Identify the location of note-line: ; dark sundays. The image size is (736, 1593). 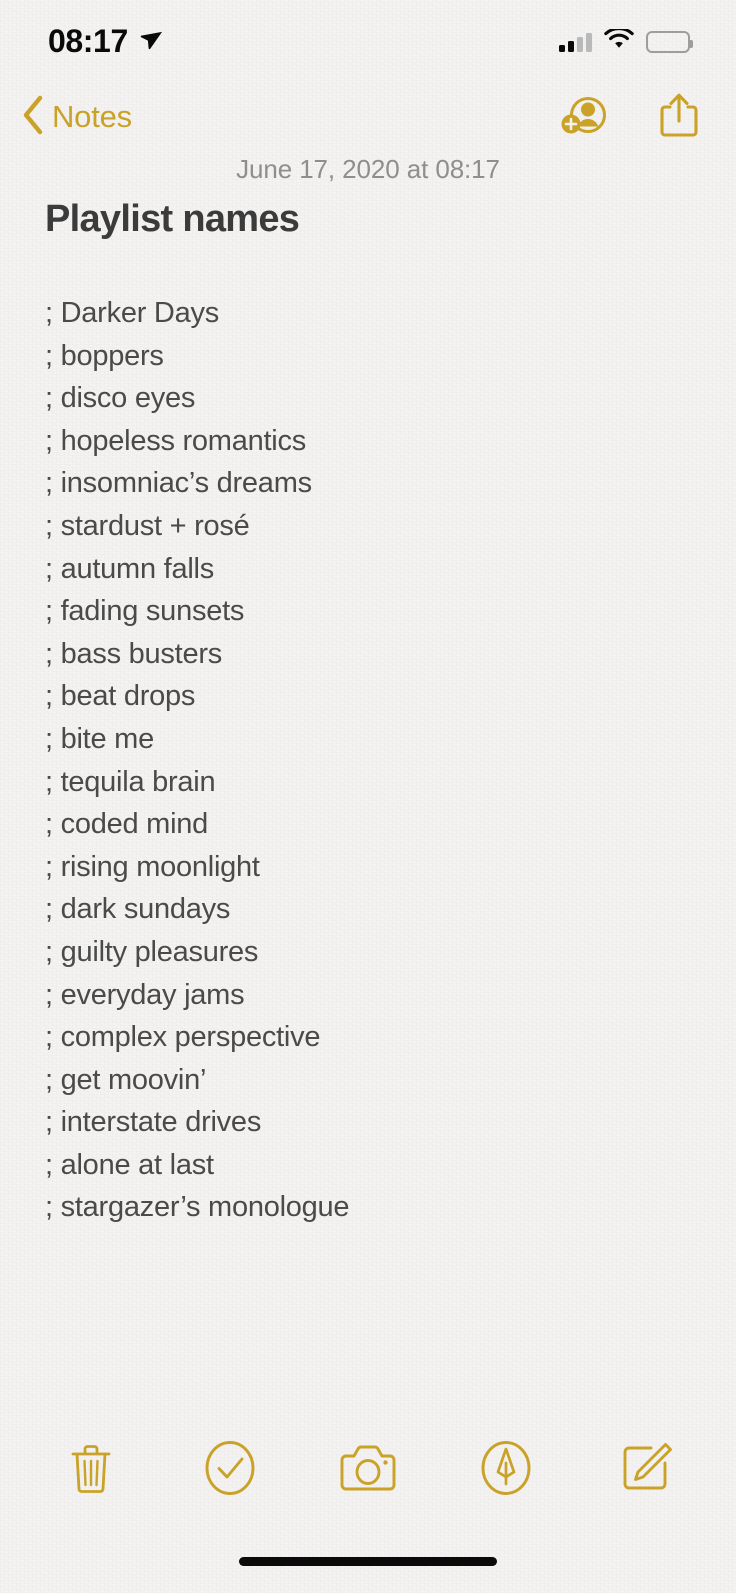
(138, 909).